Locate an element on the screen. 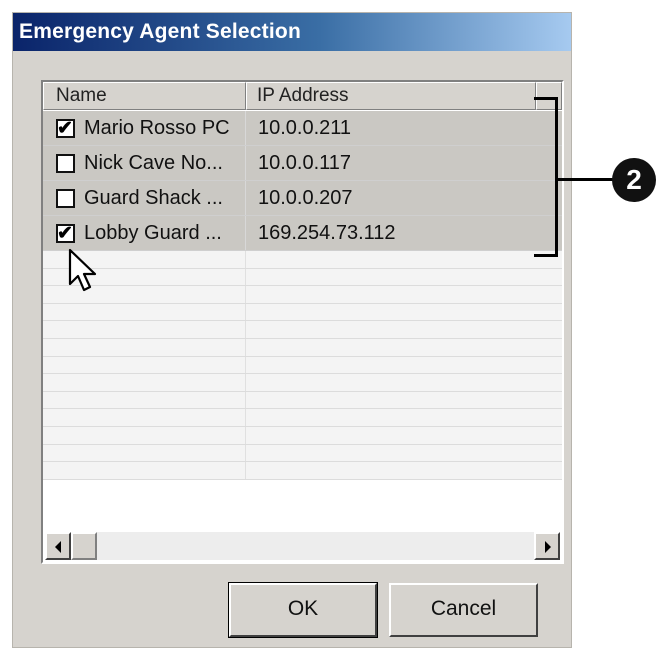 The height and width of the screenshot is (656, 657). table-row: Guard Shack ... 10.0.0.207 is located at coordinates (302, 198).